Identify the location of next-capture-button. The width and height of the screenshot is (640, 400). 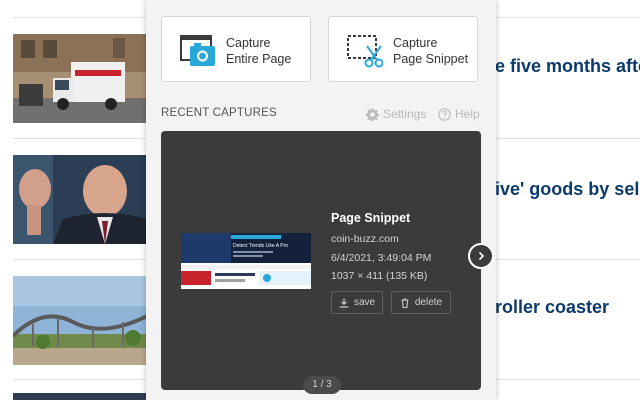
(481, 256).